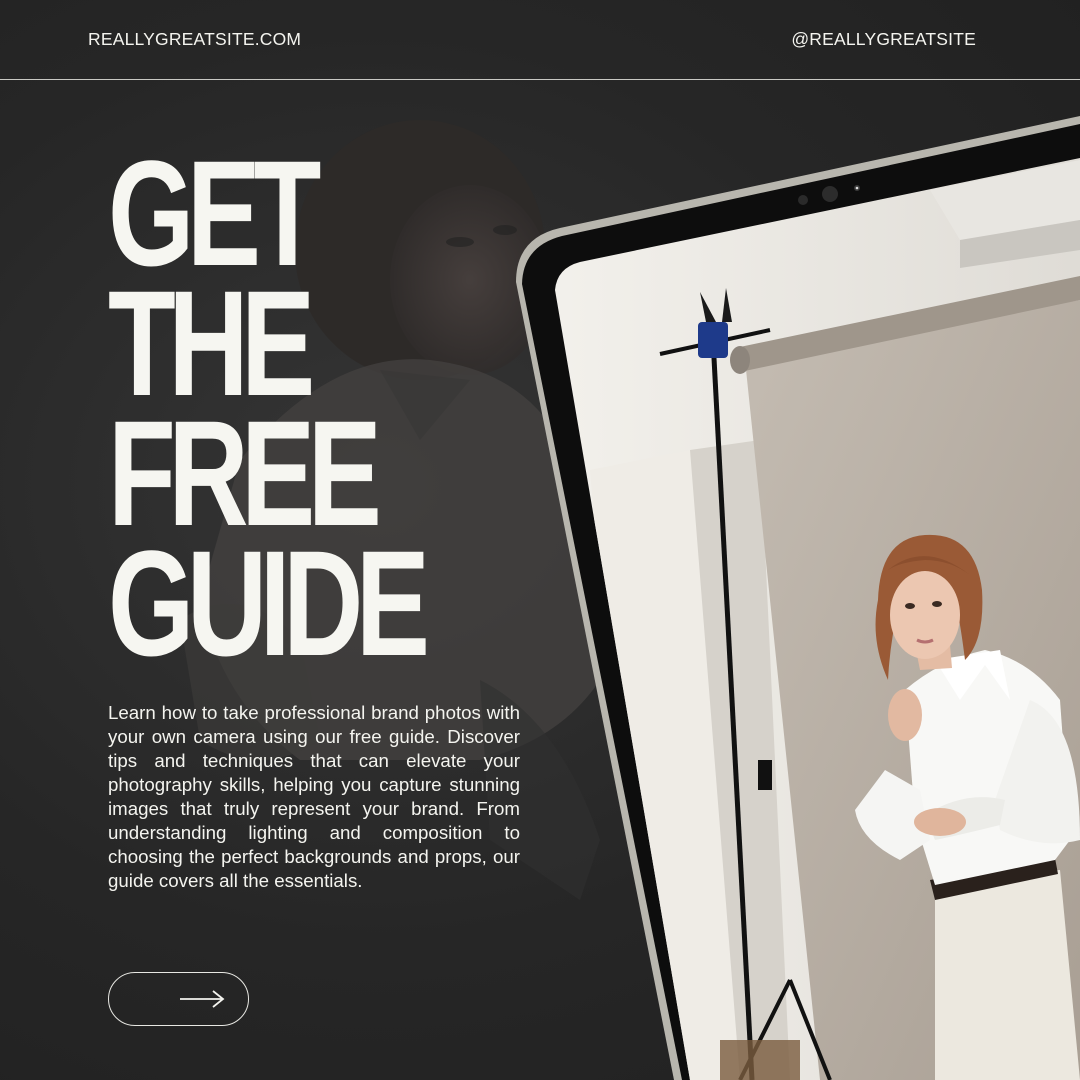  Describe the element at coordinates (194, 39) in the screenshot. I see `website-link: REALLYGREATSITE.COM` at that location.